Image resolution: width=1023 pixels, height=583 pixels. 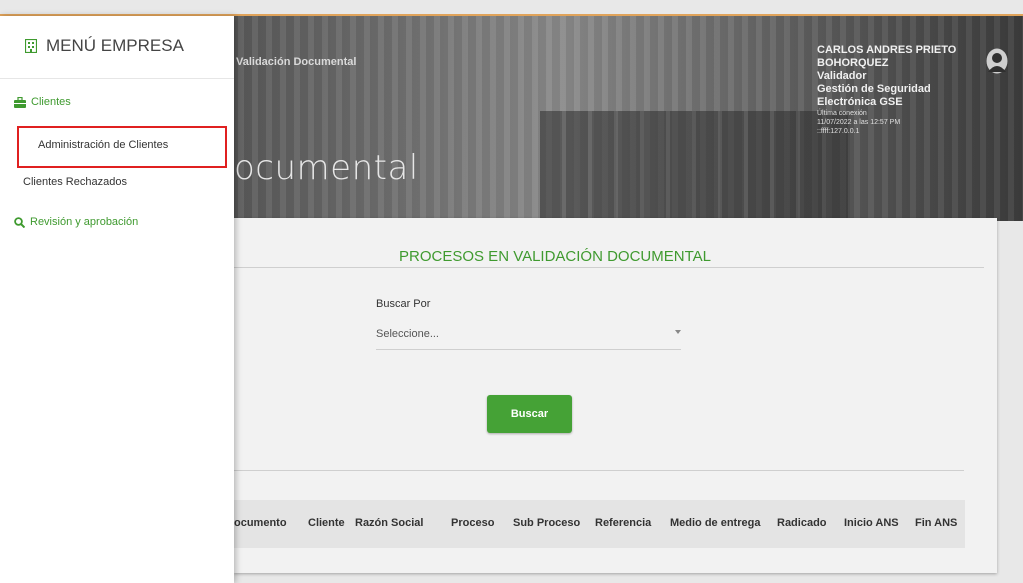 I want to click on search-by-label: Buscar Por, so click(x=403, y=304).